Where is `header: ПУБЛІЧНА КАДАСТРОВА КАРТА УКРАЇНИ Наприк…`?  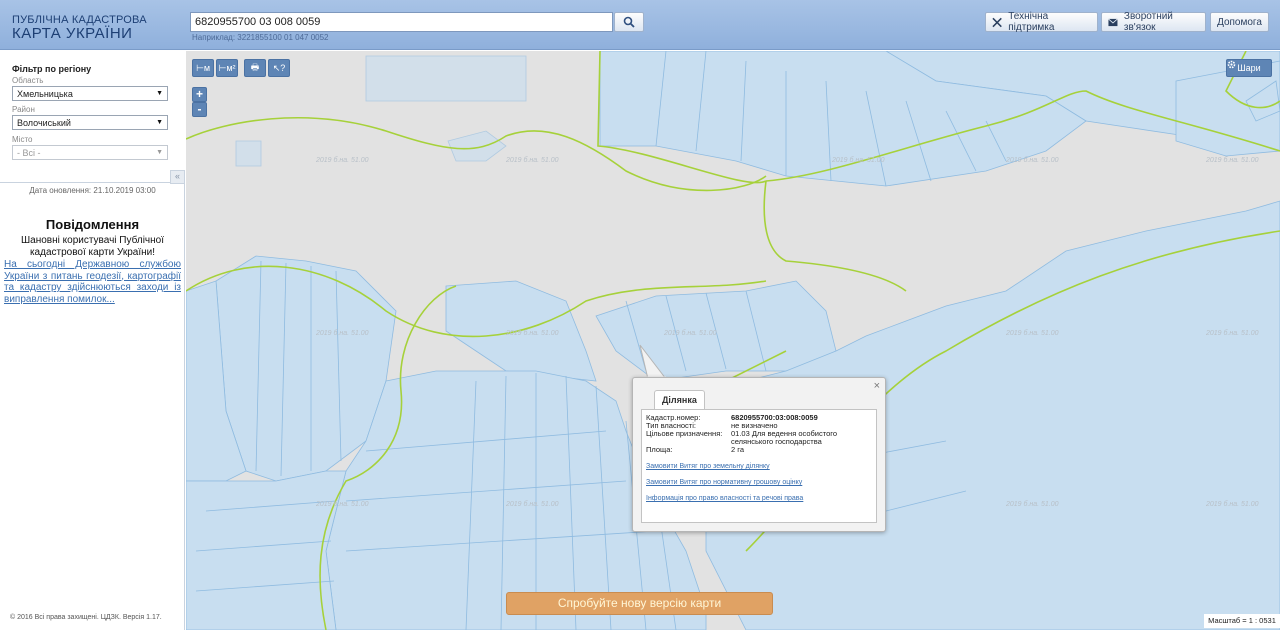
header: ПУБЛІЧНА КАДАСТРОВА КАРТА УКРАЇНИ Наприк… is located at coordinates (640, 25).